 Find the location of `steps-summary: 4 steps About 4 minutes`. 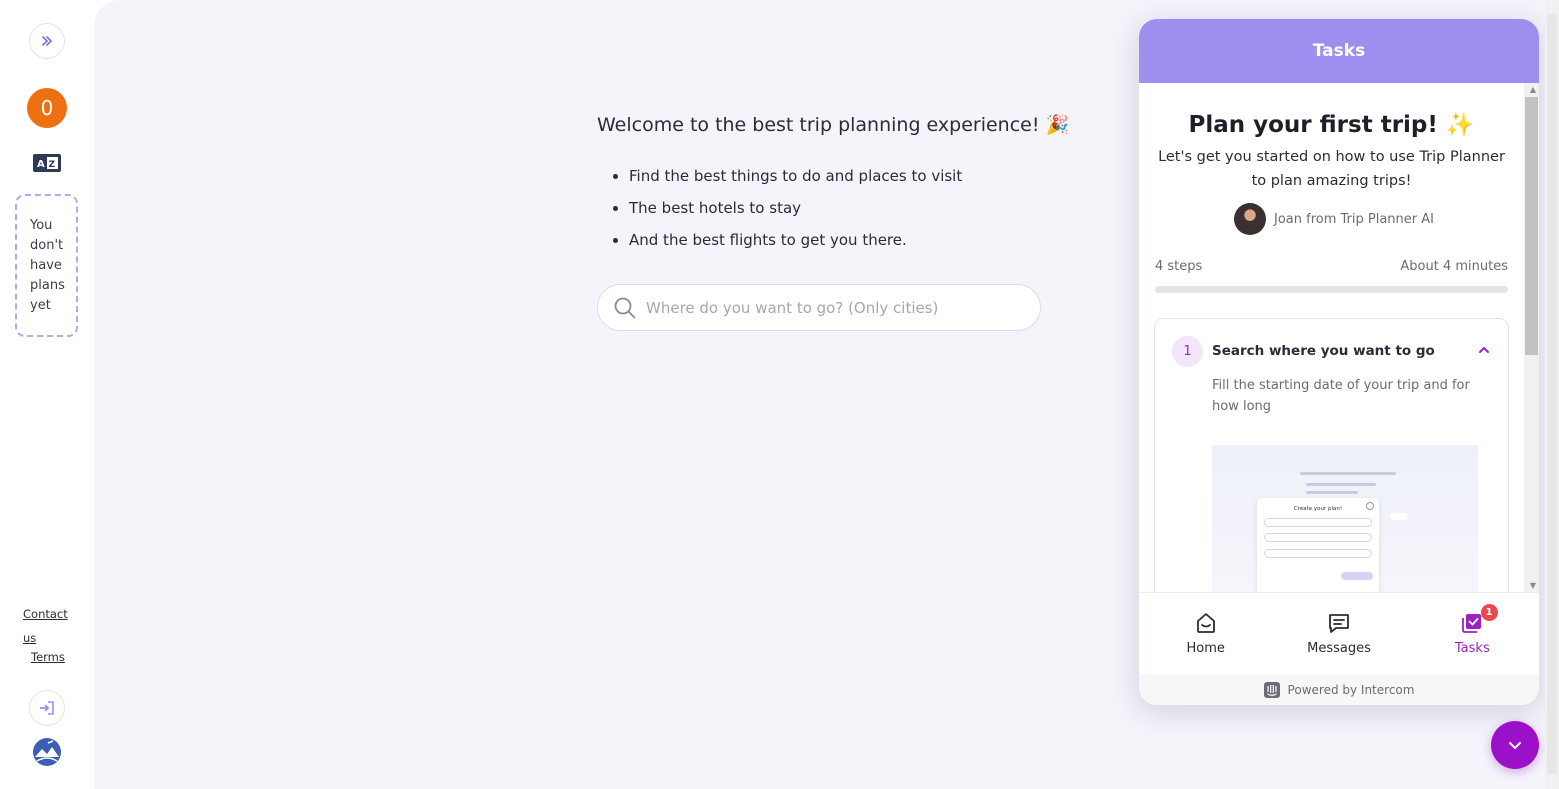

steps-summary: 4 steps About 4 minutes is located at coordinates (1331, 266).